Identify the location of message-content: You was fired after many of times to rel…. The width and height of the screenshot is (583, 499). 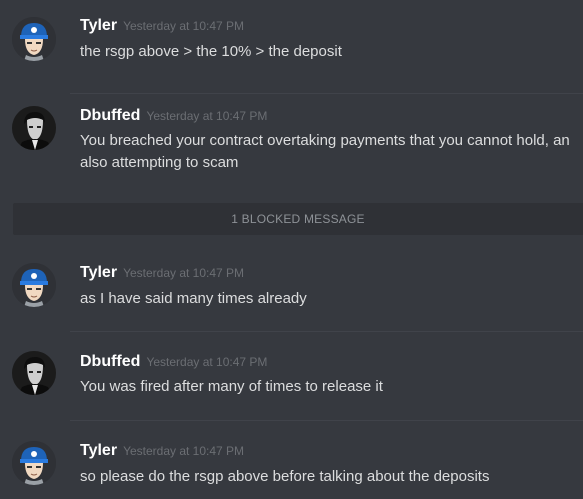
(331, 387).